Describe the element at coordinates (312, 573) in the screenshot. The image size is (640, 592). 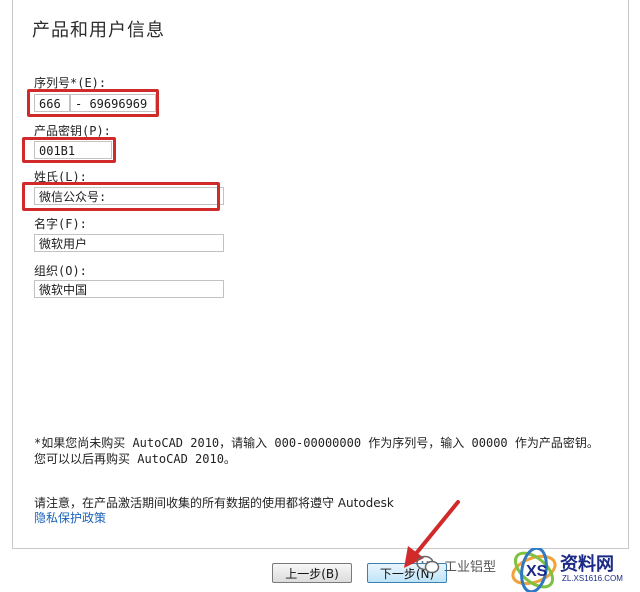
I see `back-button: 上一步(B)` at that location.